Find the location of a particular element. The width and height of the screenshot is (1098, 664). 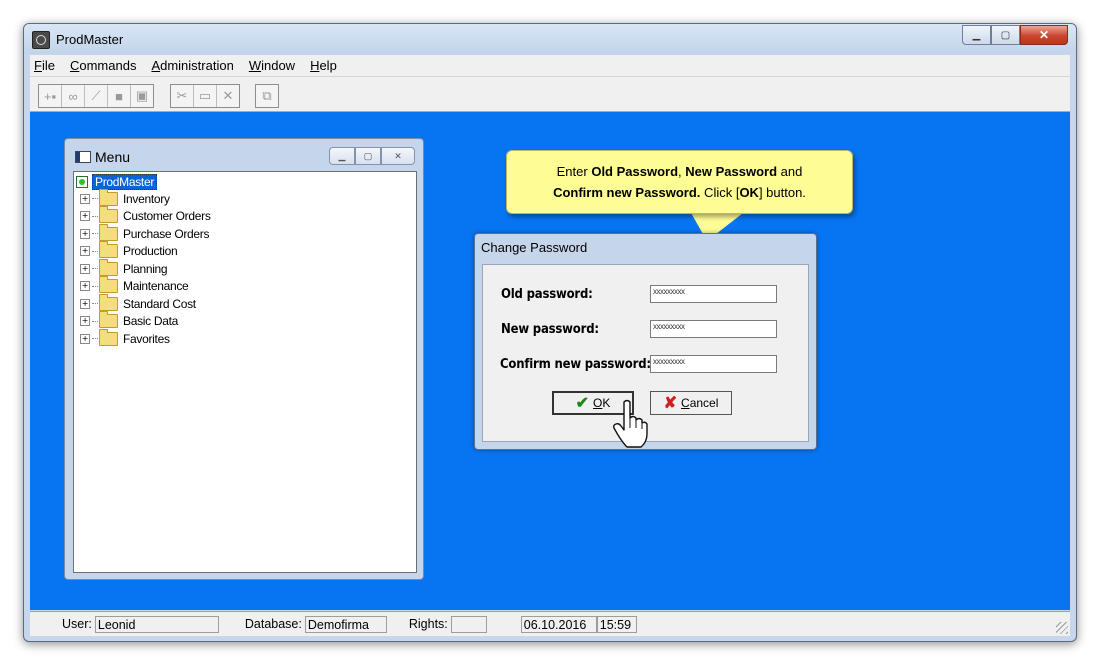

tree-item-label: Purchase Orders is located at coordinates (166, 233).